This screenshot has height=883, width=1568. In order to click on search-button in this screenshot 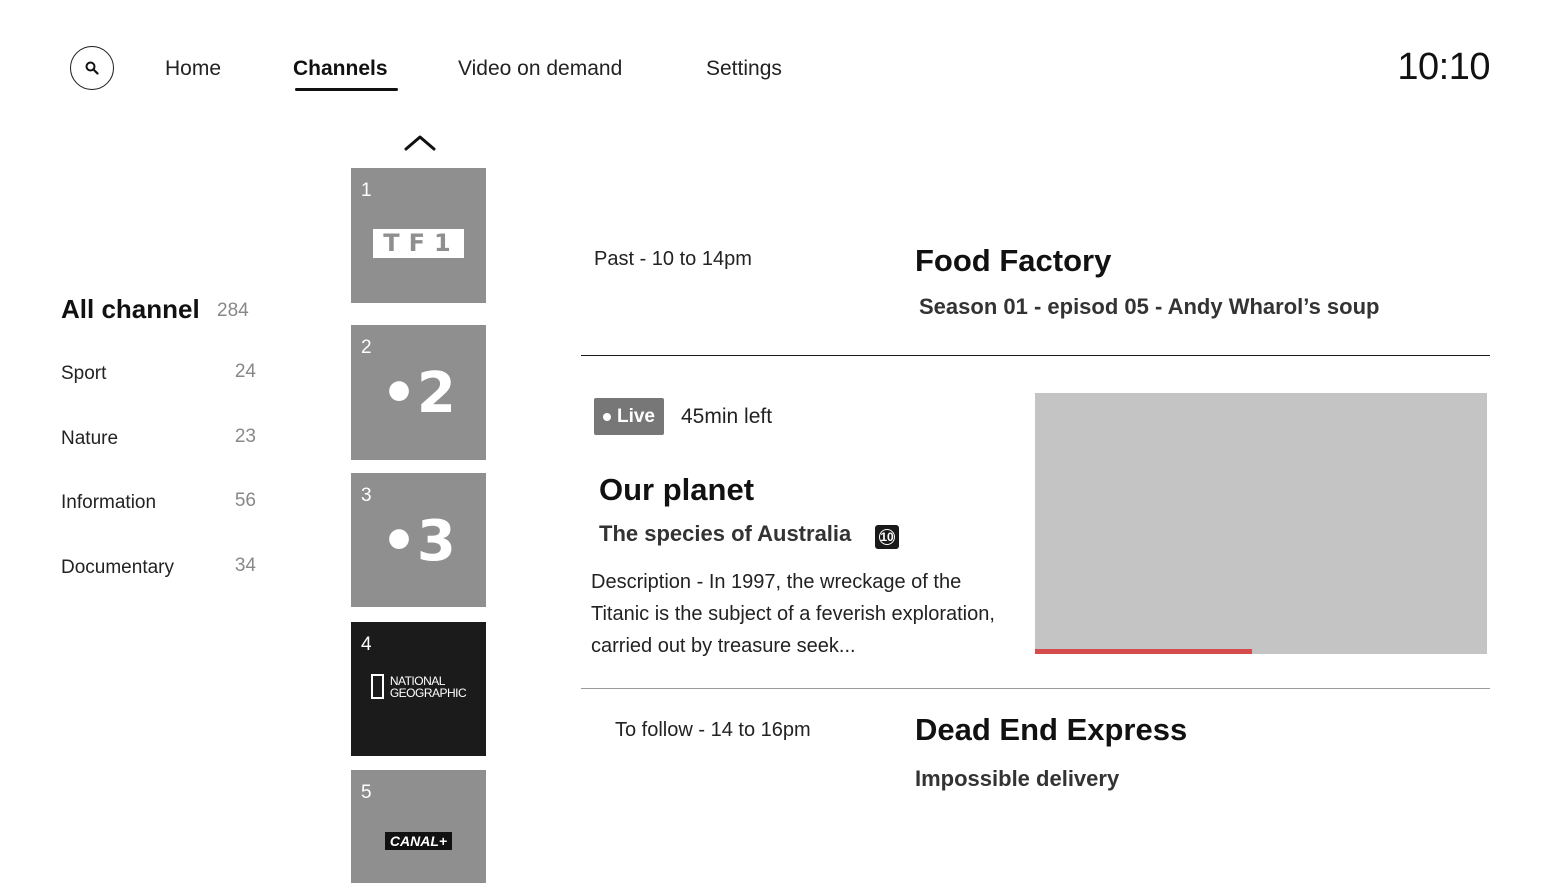, I will do `click(92, 68)`.